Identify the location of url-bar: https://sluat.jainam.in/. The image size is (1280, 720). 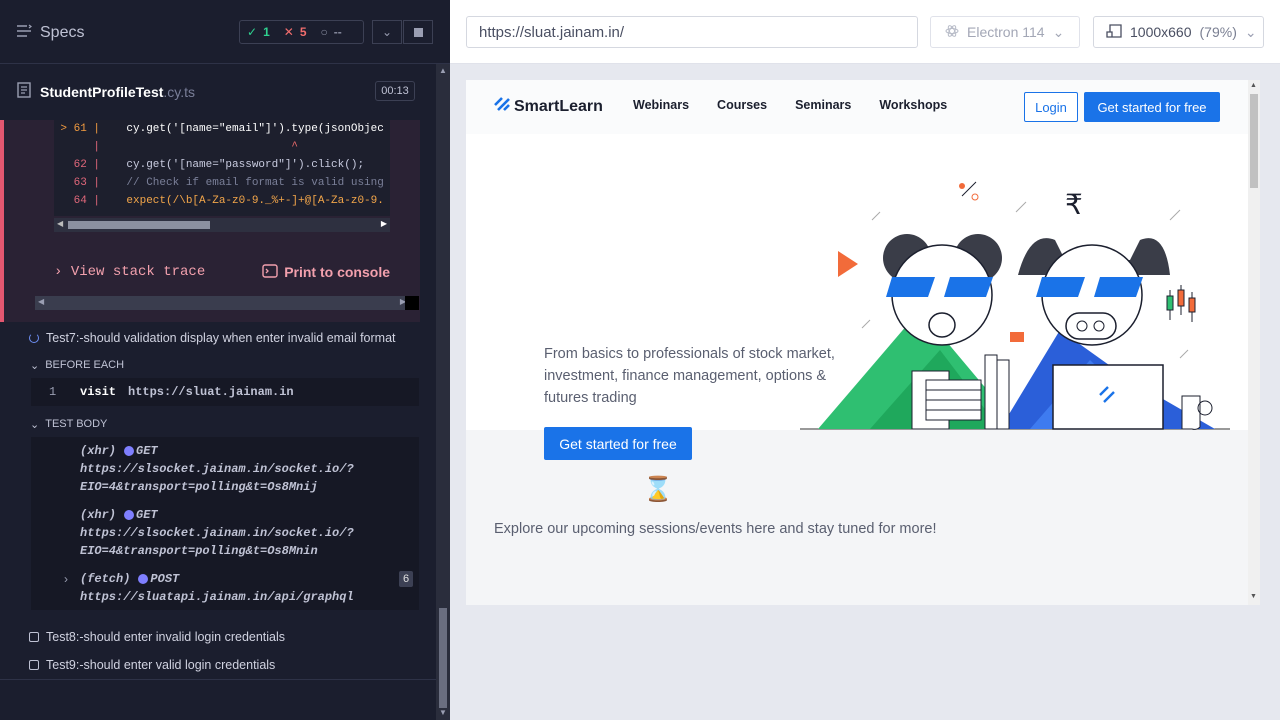
(692, 32).